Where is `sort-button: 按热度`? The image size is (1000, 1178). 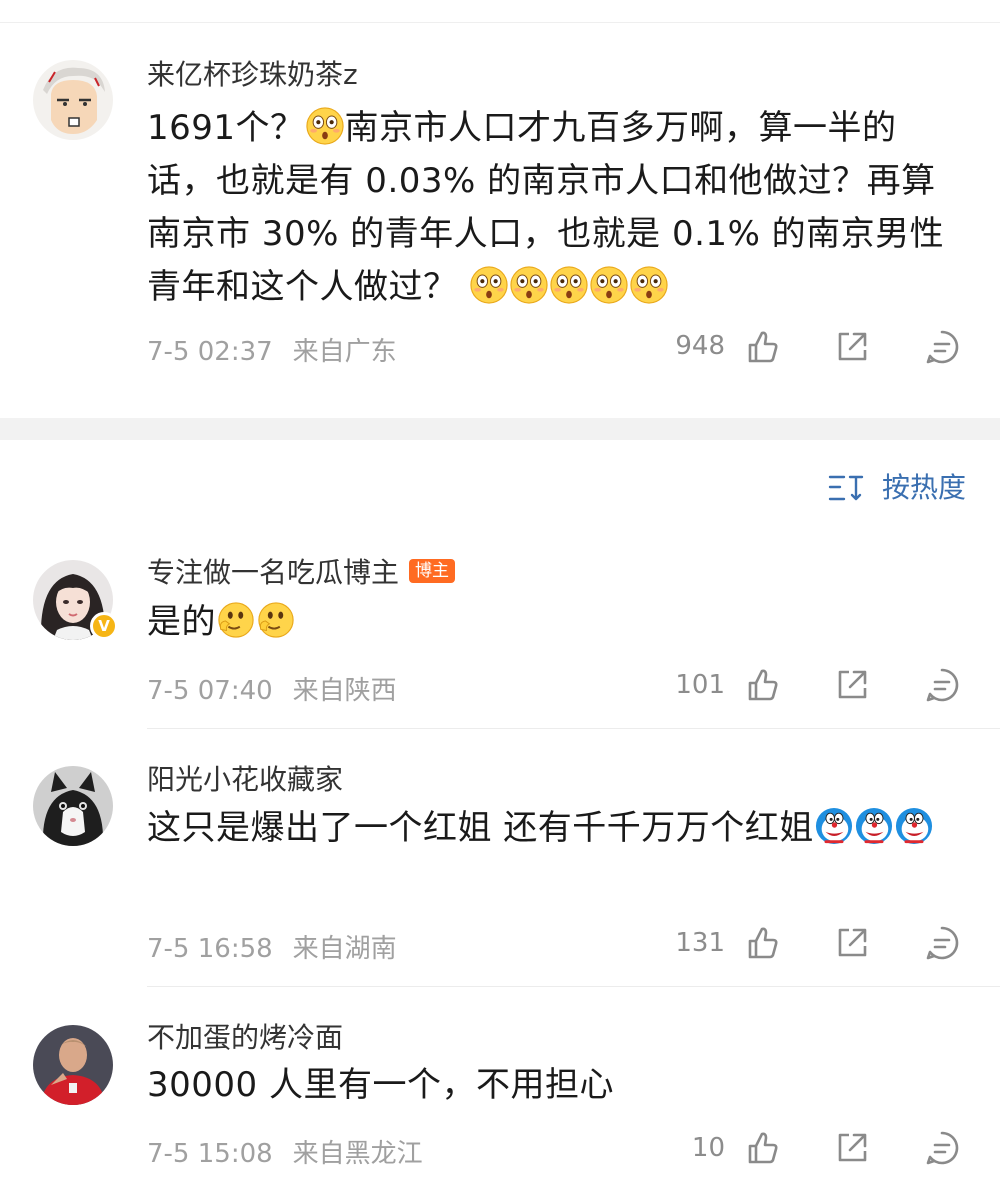
sort-button: 按热度 is located at coordinates (897, 486).